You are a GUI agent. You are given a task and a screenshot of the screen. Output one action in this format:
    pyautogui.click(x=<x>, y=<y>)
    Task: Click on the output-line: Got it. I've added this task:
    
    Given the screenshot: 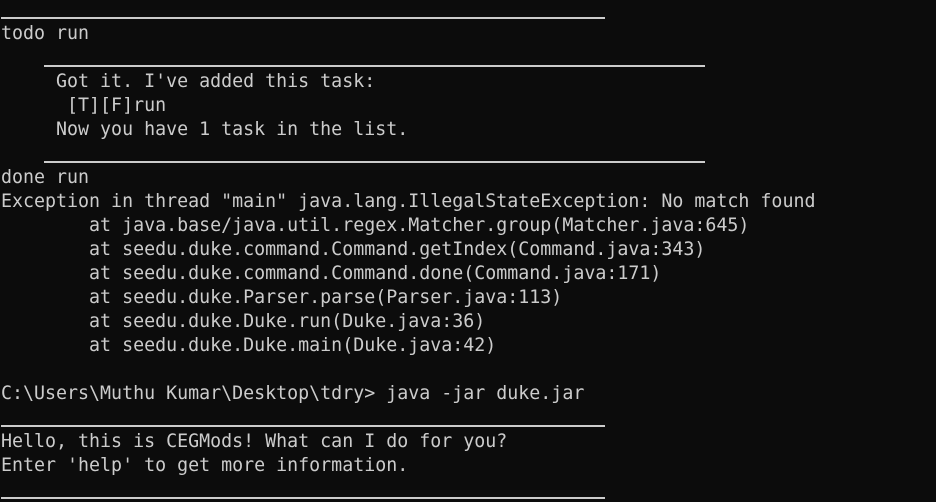 What is the action you would take?
    pyautogui.click(x=188, y=81)
    